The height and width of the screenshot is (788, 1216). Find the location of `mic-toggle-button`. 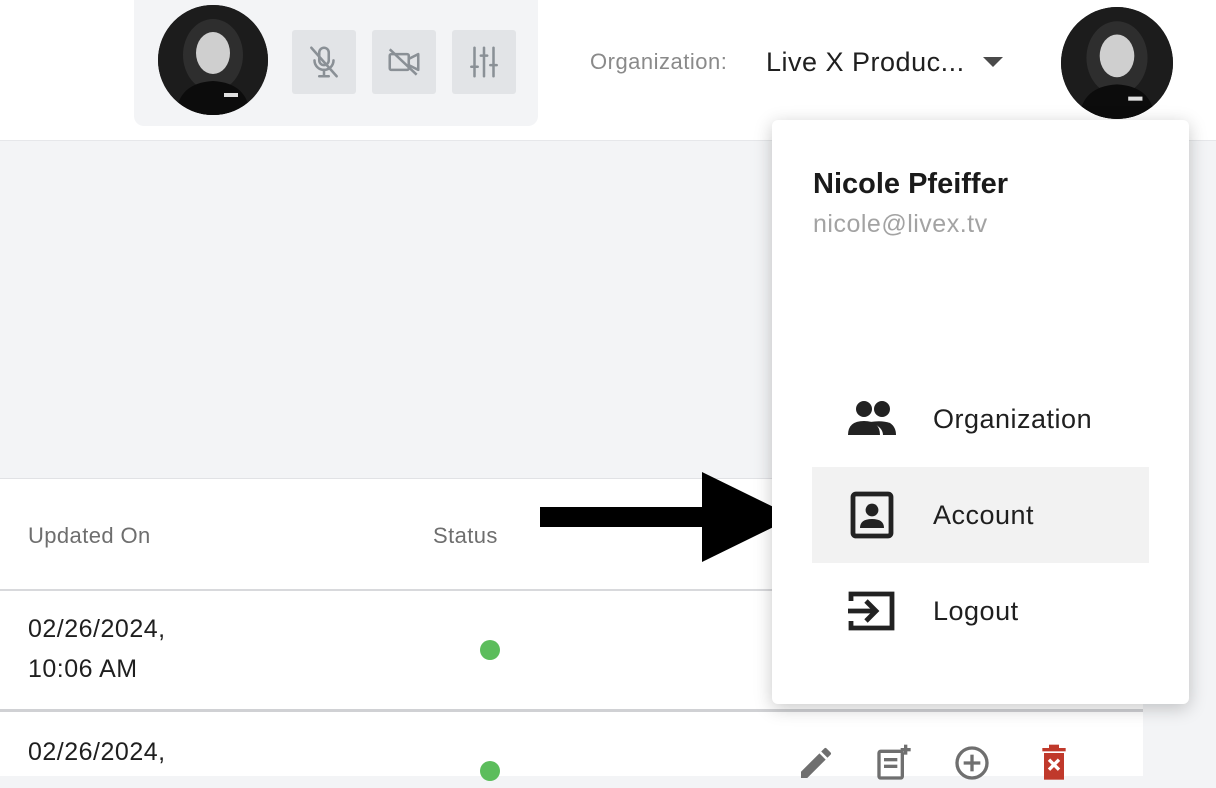

mic-toggle-button is located at coordinates (324, 62).